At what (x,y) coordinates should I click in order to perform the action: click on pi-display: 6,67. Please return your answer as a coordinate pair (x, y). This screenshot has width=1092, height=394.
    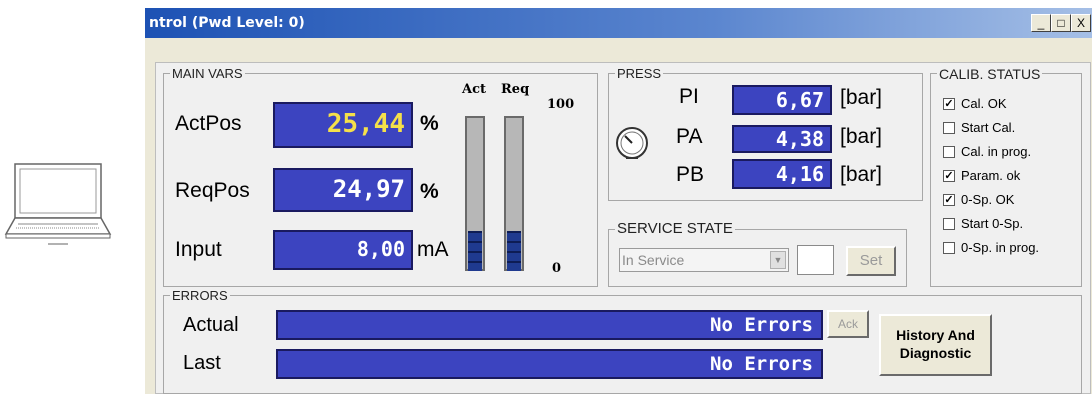
    Looking at the image, I should click on (782, 100).